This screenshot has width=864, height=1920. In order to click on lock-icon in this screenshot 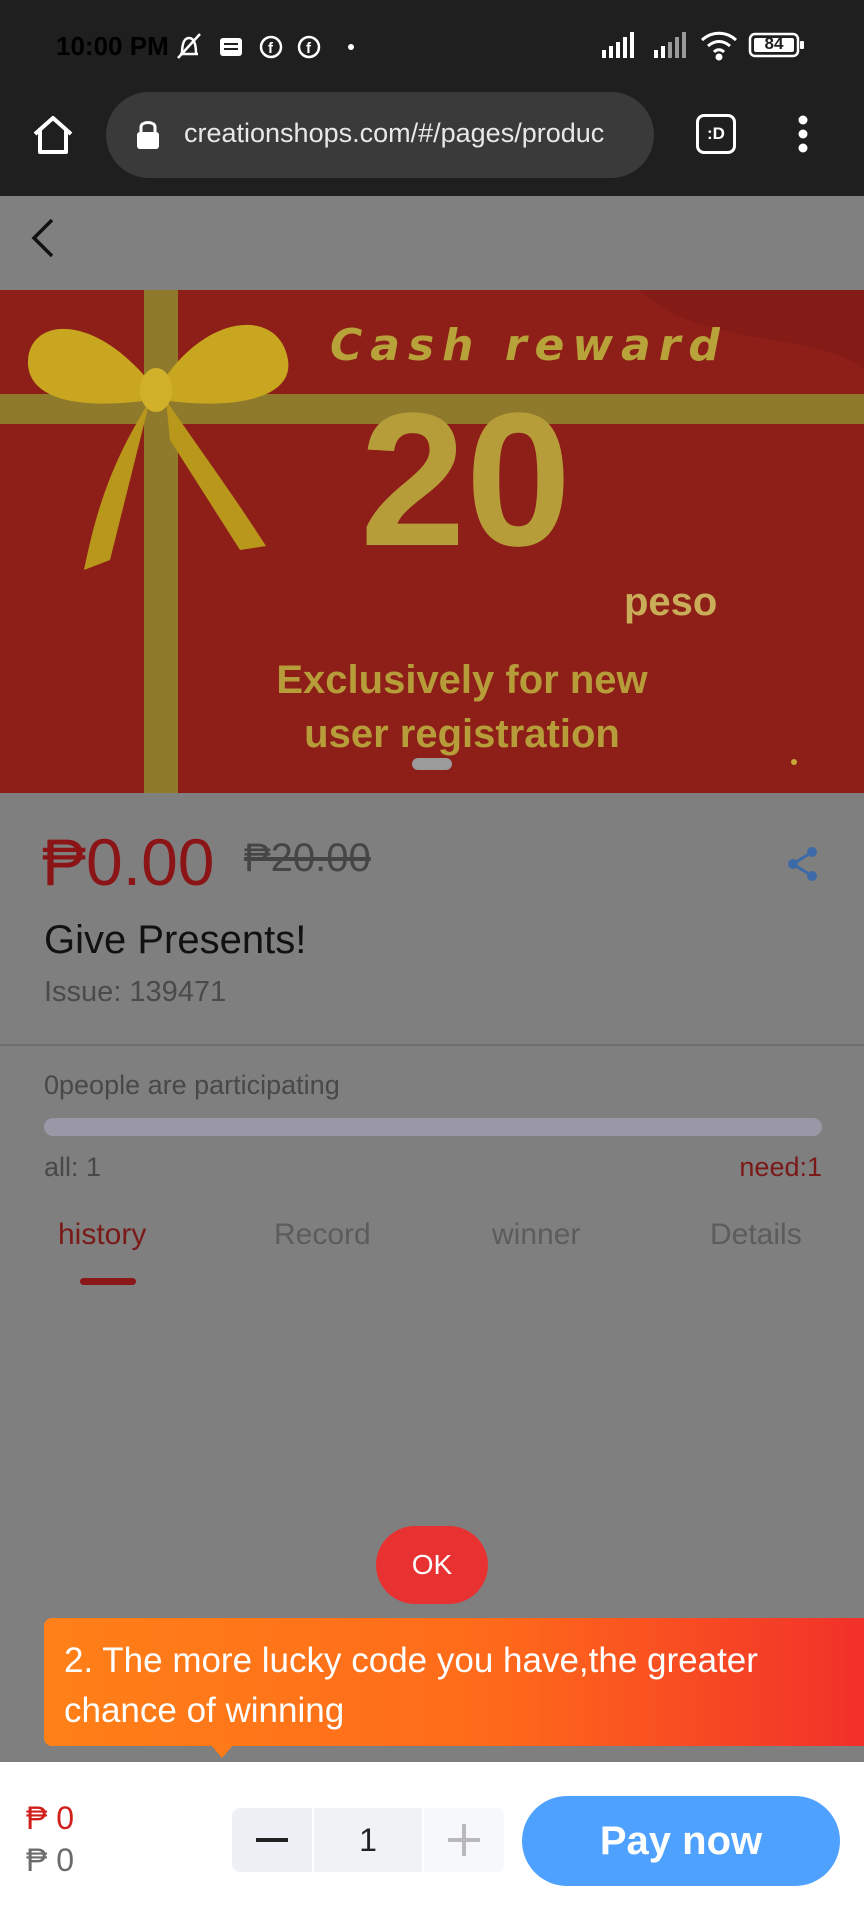, I will do `click(148, 135)`.